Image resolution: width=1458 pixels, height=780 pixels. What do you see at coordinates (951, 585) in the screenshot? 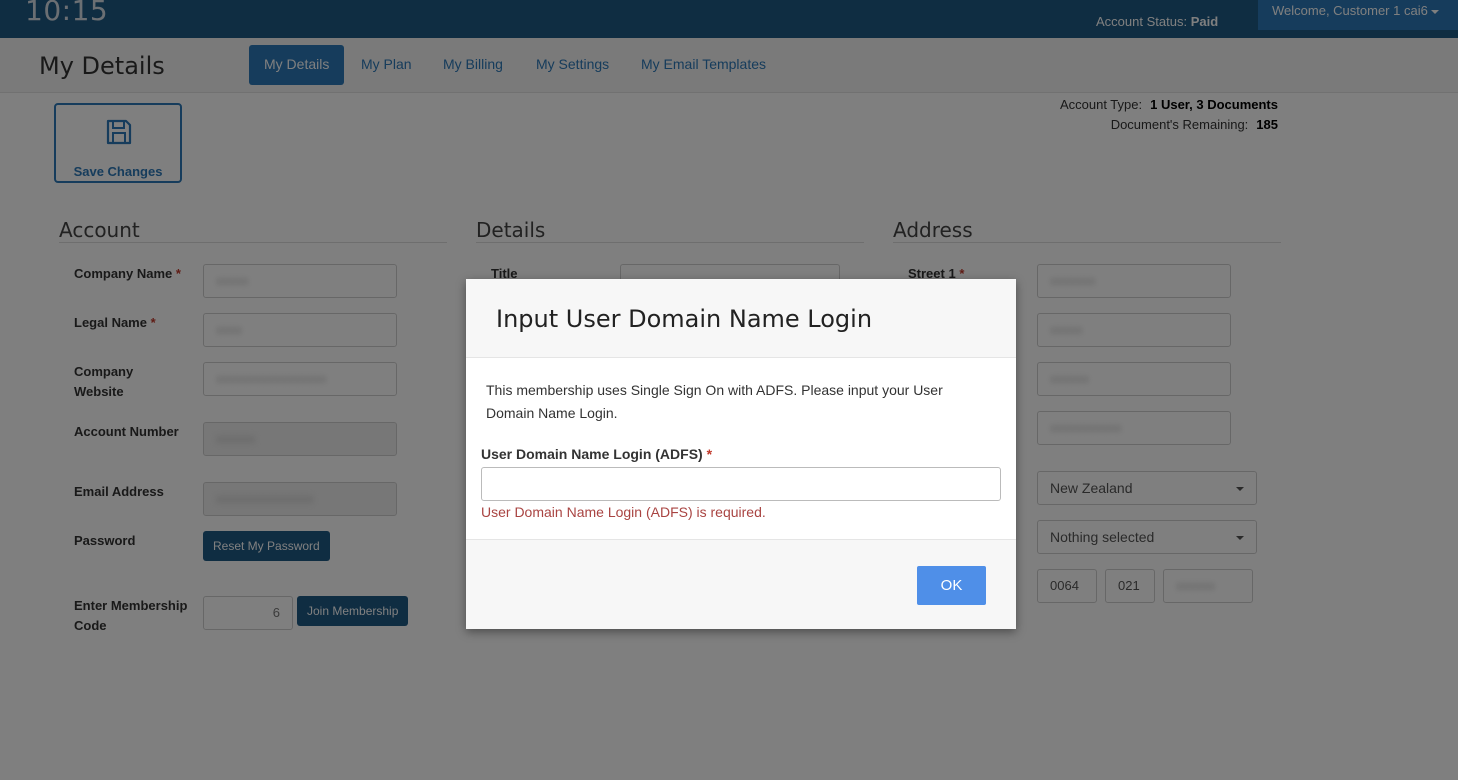
I see `ok-button: OK` at bounding box center [951, 585].